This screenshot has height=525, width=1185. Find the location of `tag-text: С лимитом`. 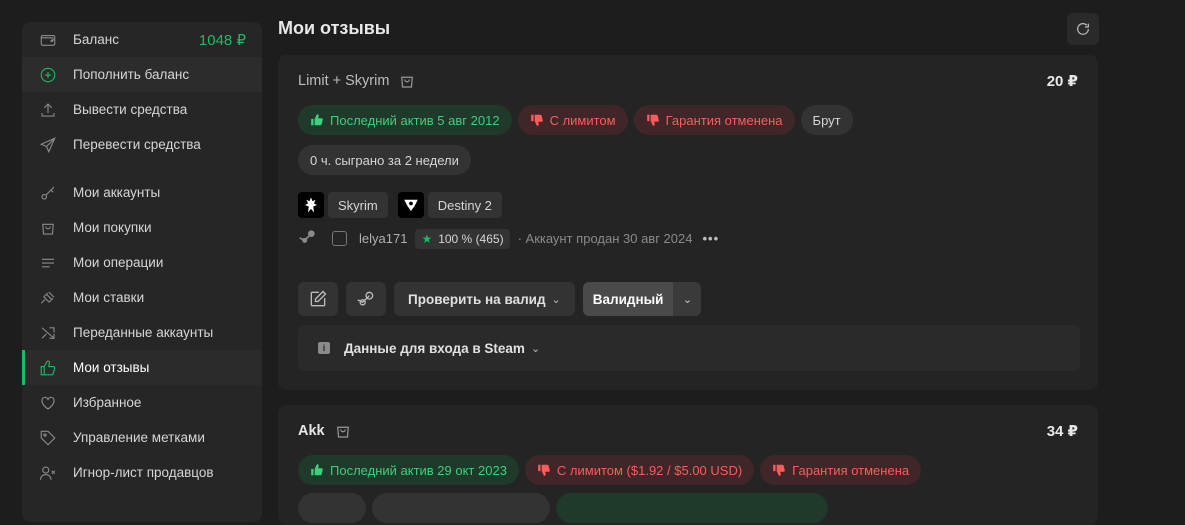

tag-text: С лимитом is located at coordinates (582, 120).